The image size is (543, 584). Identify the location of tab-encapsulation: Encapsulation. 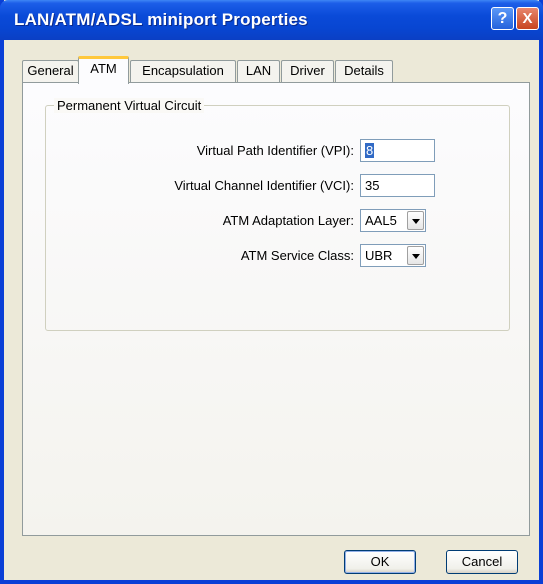
(183, 71).